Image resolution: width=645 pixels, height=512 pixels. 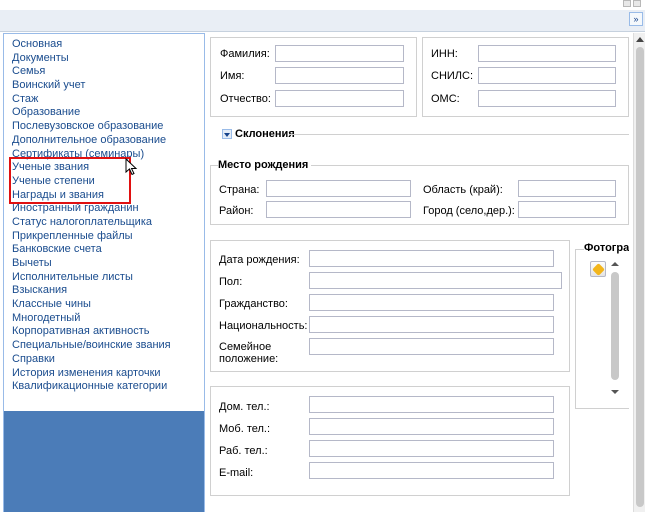 What do you see at coordinates (615, 392) in the screenshot?
I see `scroll-down-icon` at bounding box center [615, 392].